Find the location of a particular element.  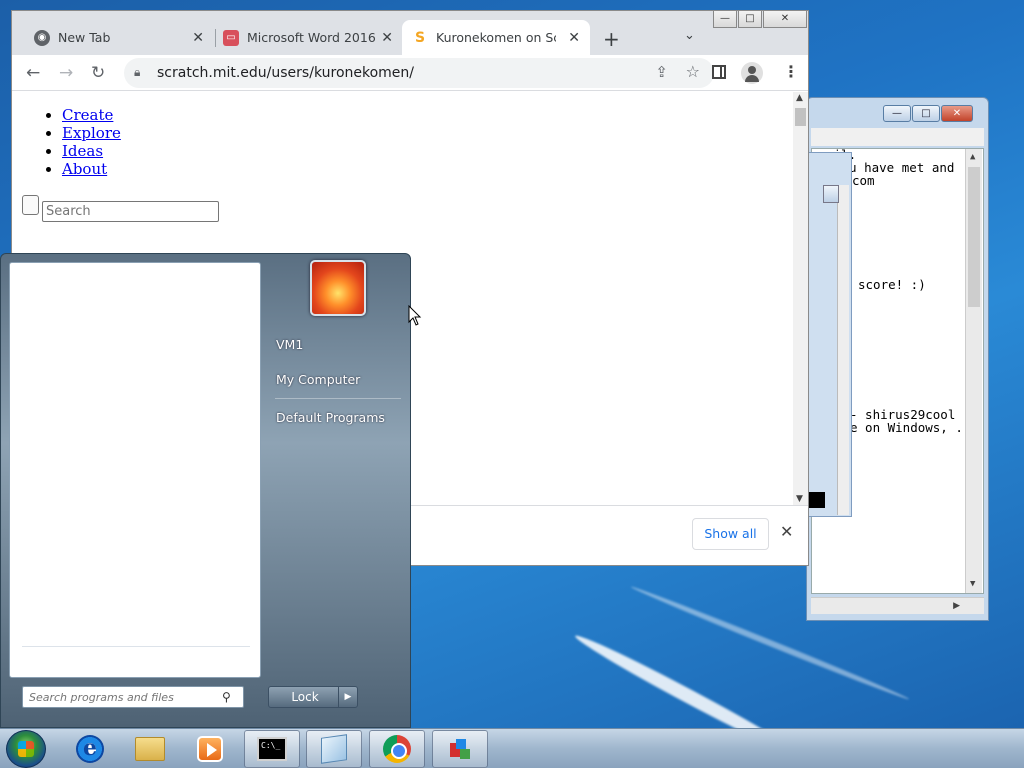

lock-icon: 🔒︎ is located at coordinates (137, 72).